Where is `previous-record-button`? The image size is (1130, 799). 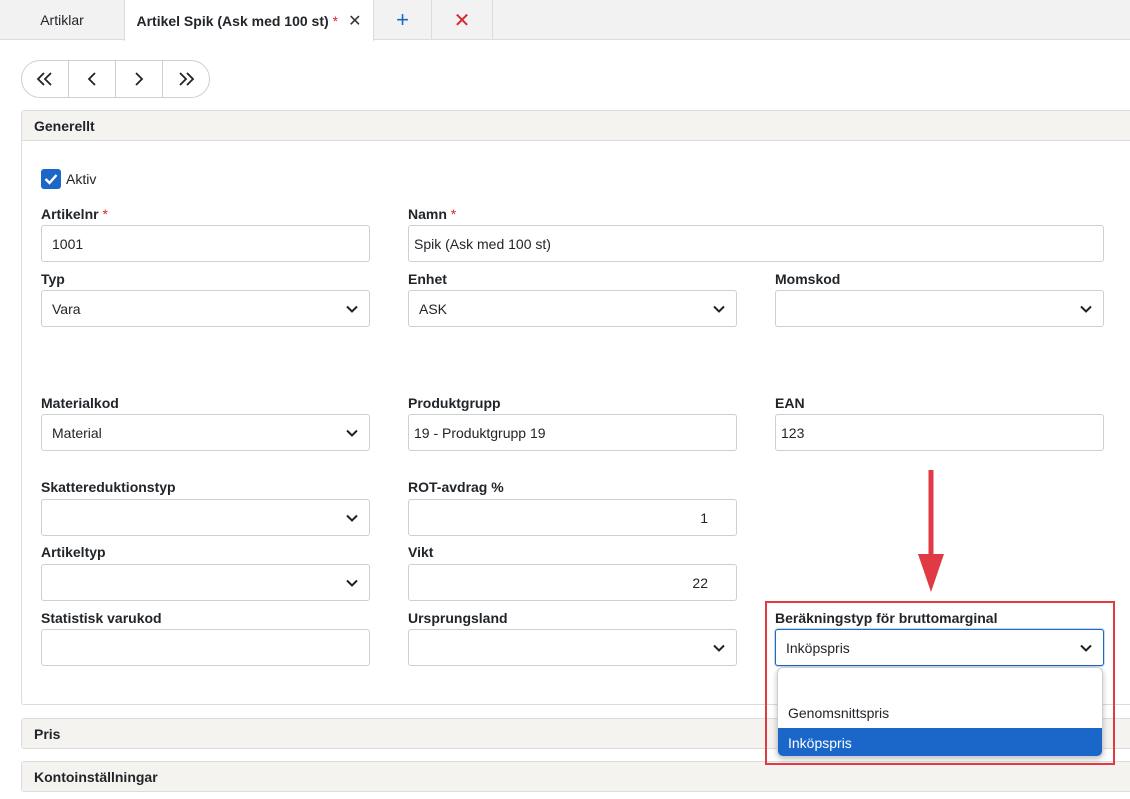
previous-record-button is located at coordinates (92, 79).